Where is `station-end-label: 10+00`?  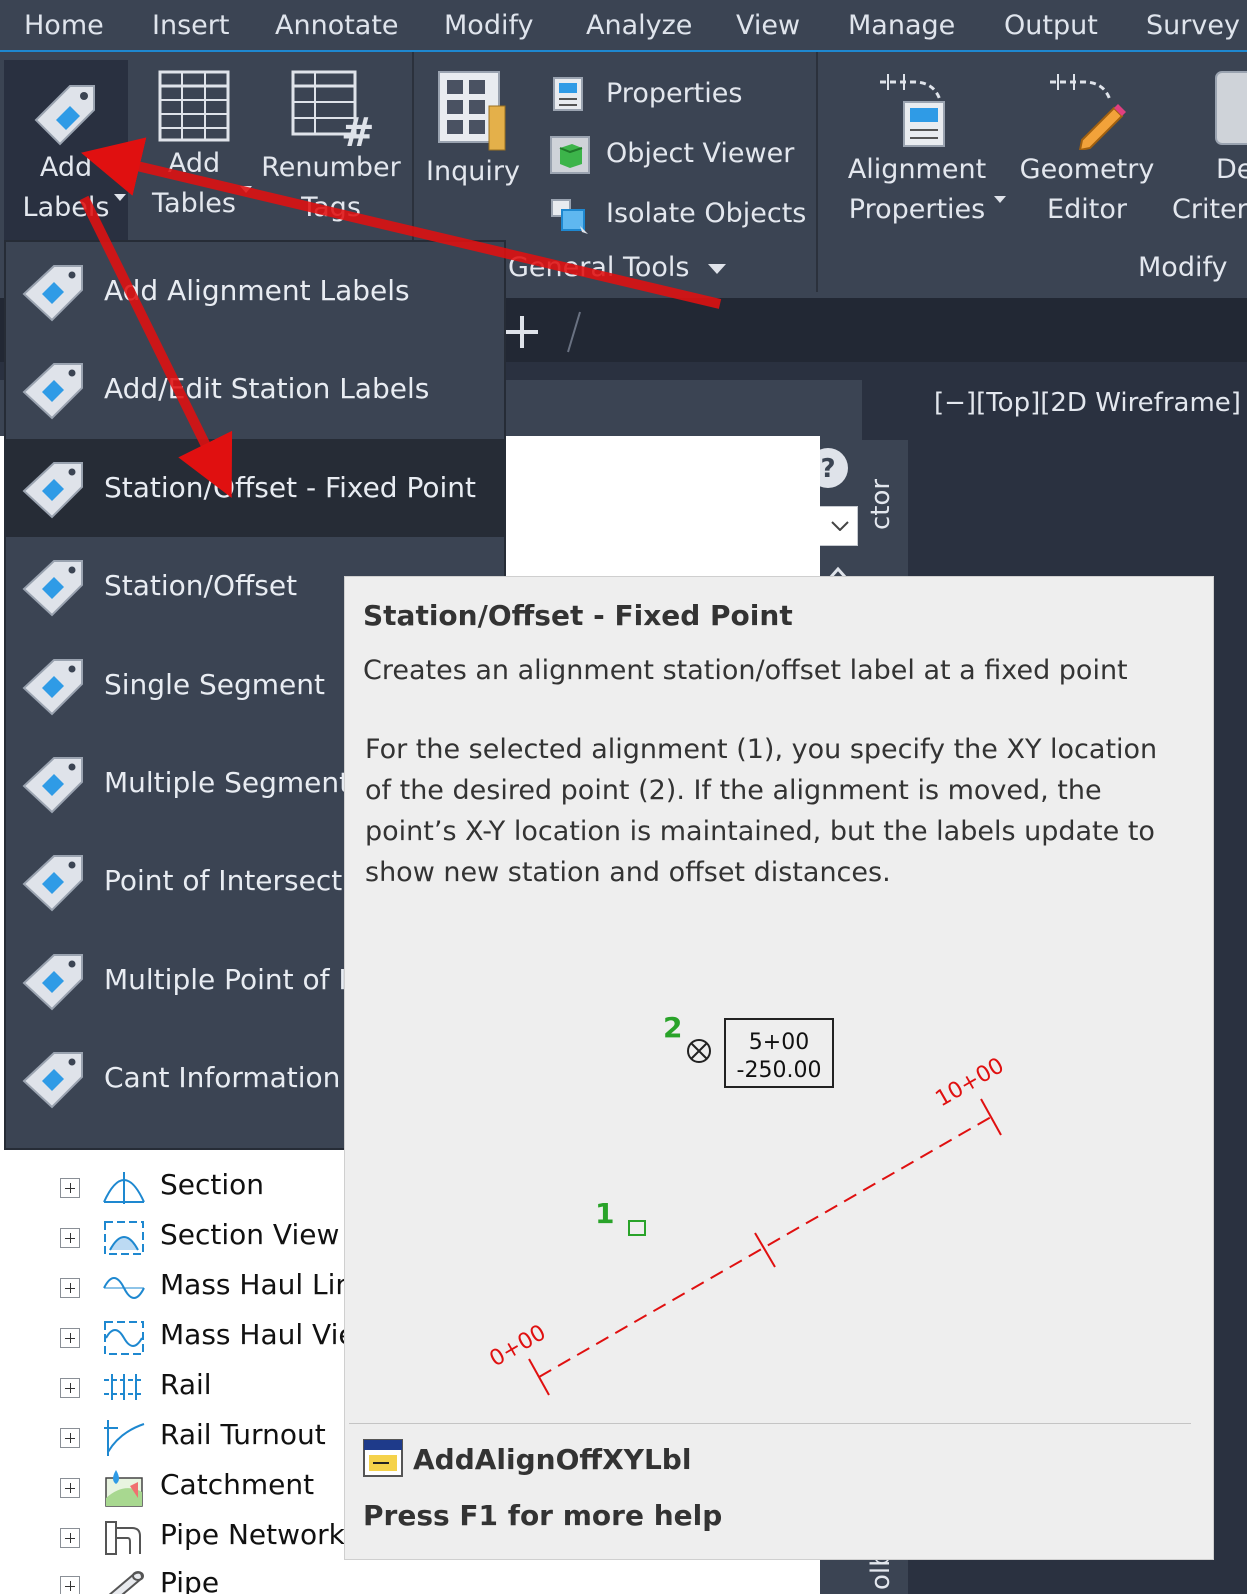 station-end-label: 10+00 is located at coordinates (970, 1082).